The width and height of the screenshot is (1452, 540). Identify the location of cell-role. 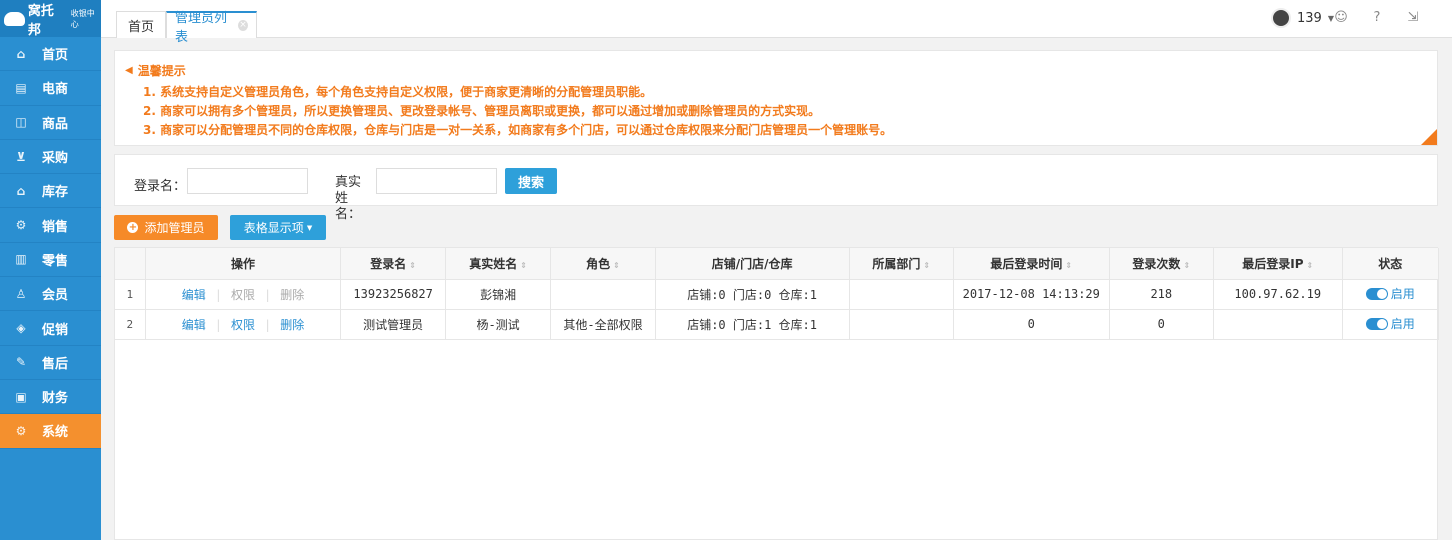
(603, 294).